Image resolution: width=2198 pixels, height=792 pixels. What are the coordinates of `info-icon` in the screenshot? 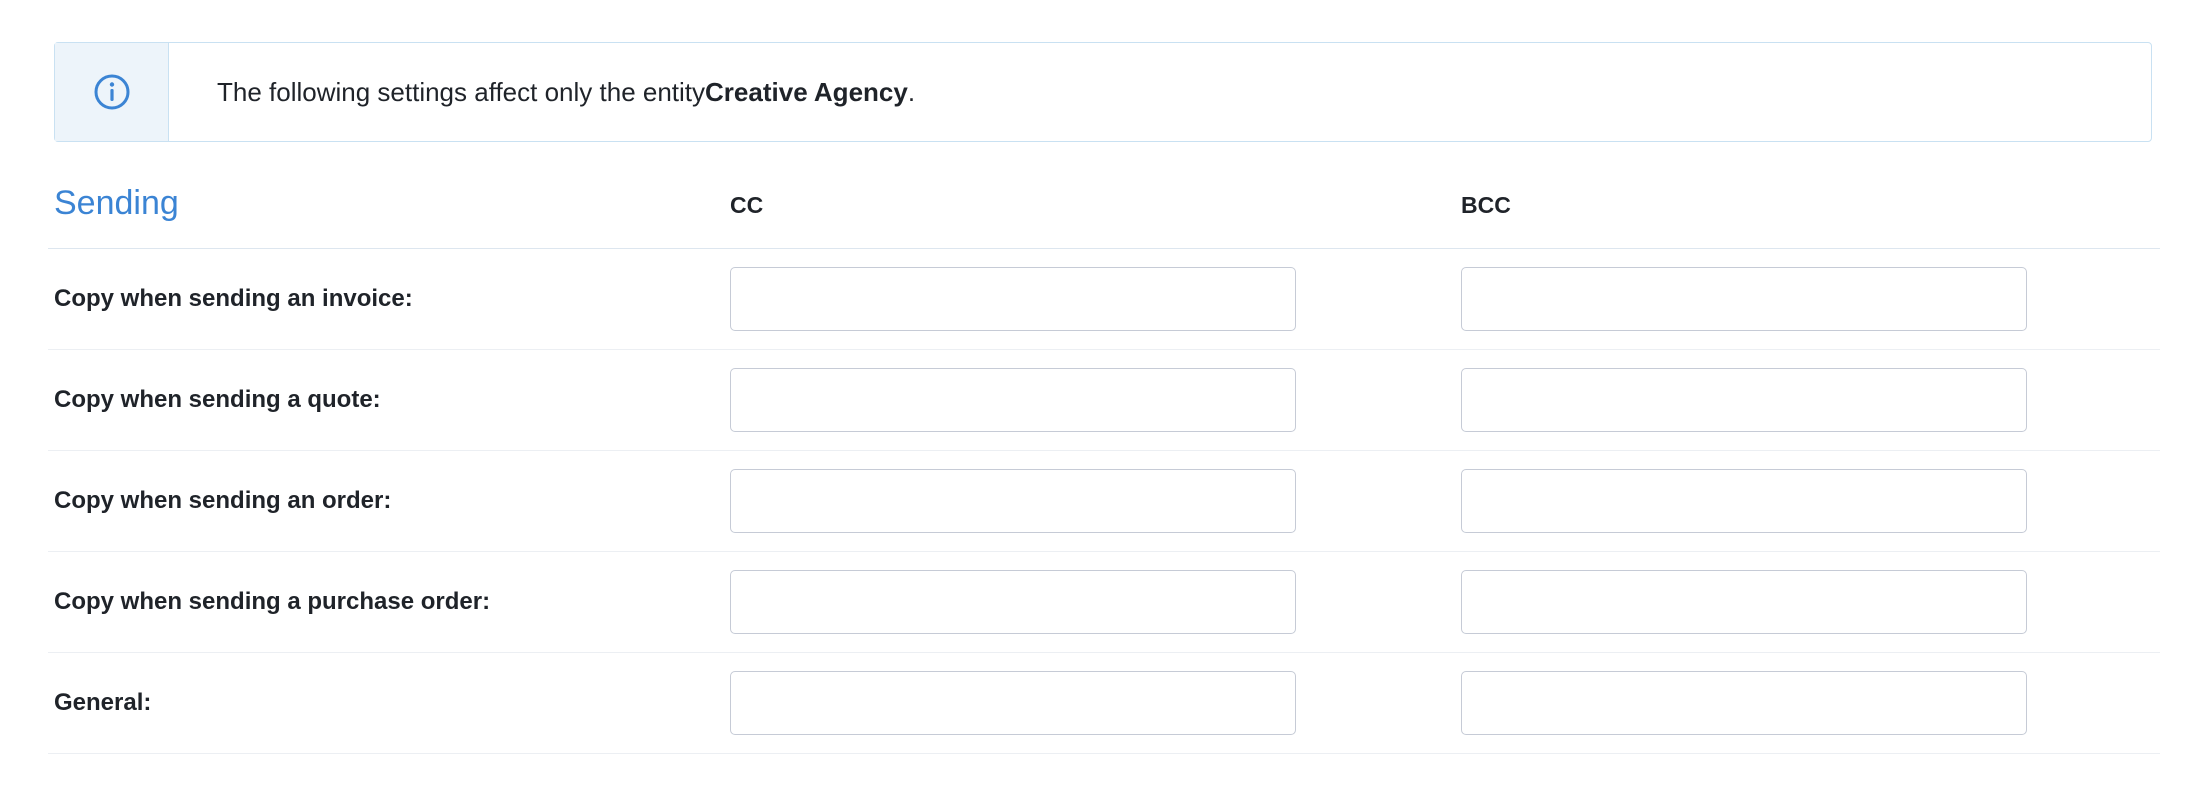 It's located at (111, 92).